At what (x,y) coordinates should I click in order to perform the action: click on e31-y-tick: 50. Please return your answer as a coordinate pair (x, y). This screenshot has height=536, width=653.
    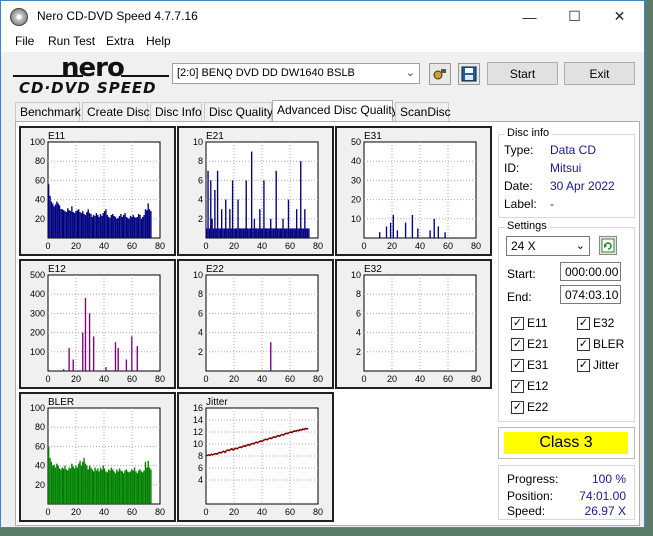
    Looking at the image, I should click on (356, 142).